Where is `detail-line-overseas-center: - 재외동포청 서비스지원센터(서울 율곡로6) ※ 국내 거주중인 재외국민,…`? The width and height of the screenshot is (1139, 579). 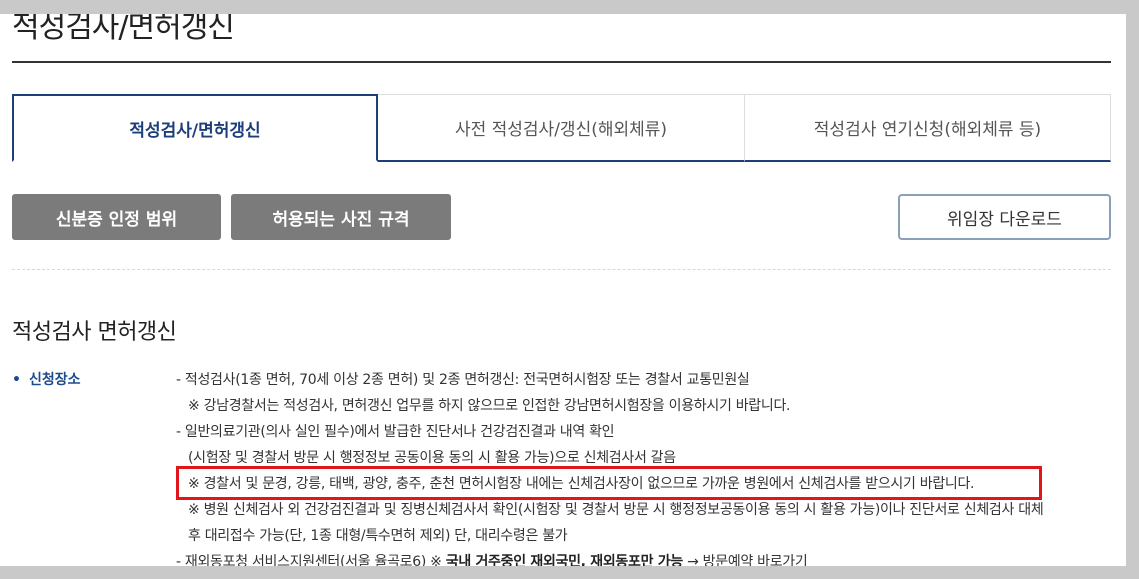
detail-line-overseas-center: - 재외동포청 서비스지원센터(서울 율곡로6) ※ 국내 거주중인 재외국민,… is located at coordinates (646, 557).